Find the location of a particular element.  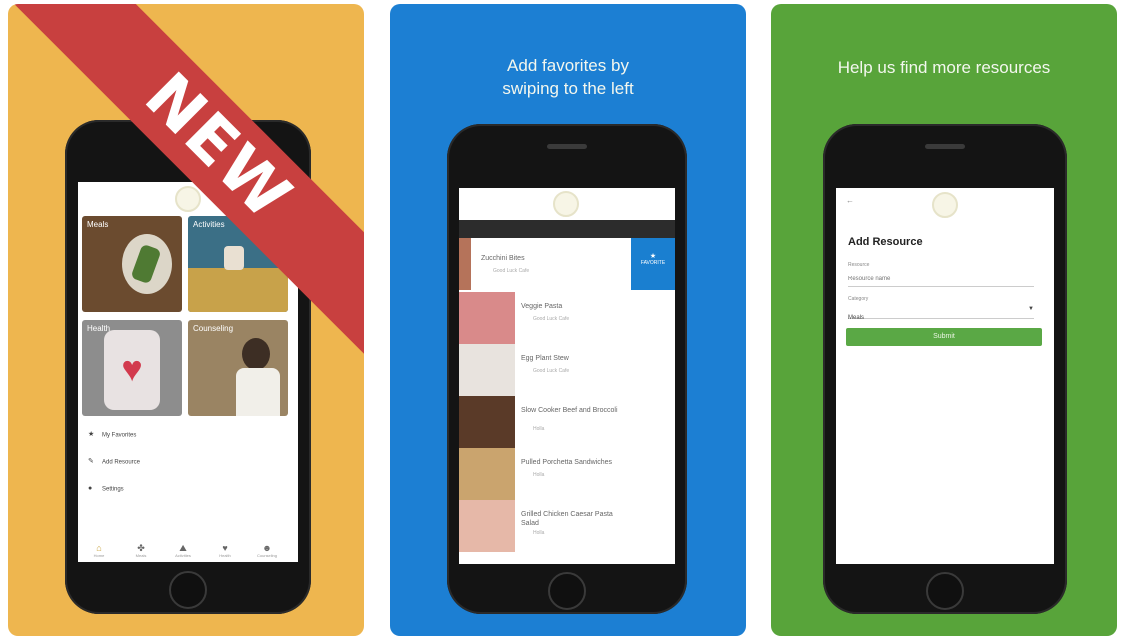

tab-label: Health is located at coordinates (225, 555).